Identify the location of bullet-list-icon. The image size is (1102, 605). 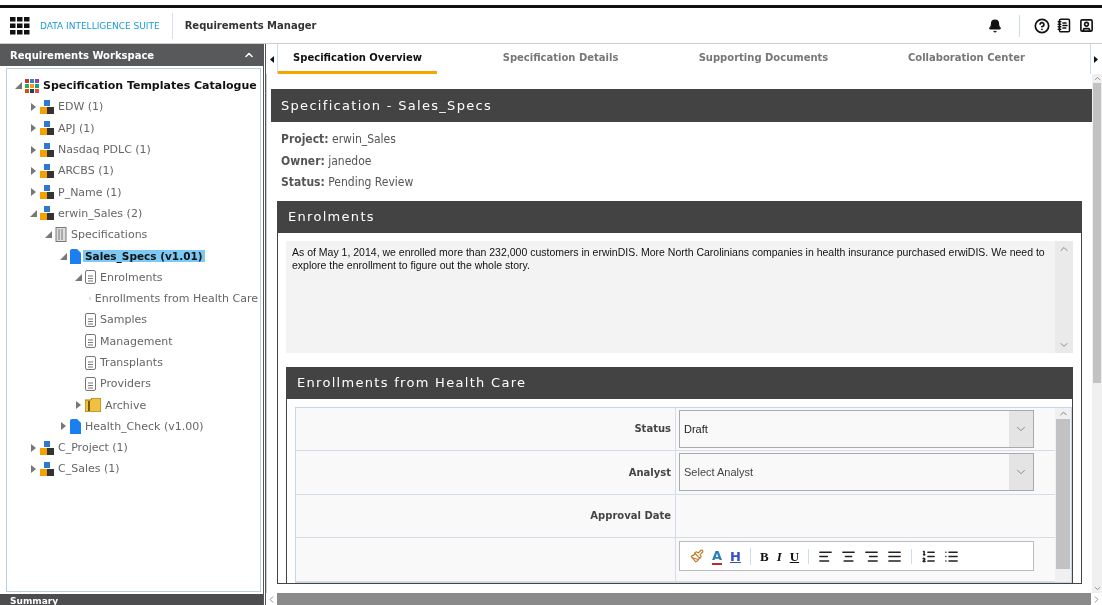
(952, 556).